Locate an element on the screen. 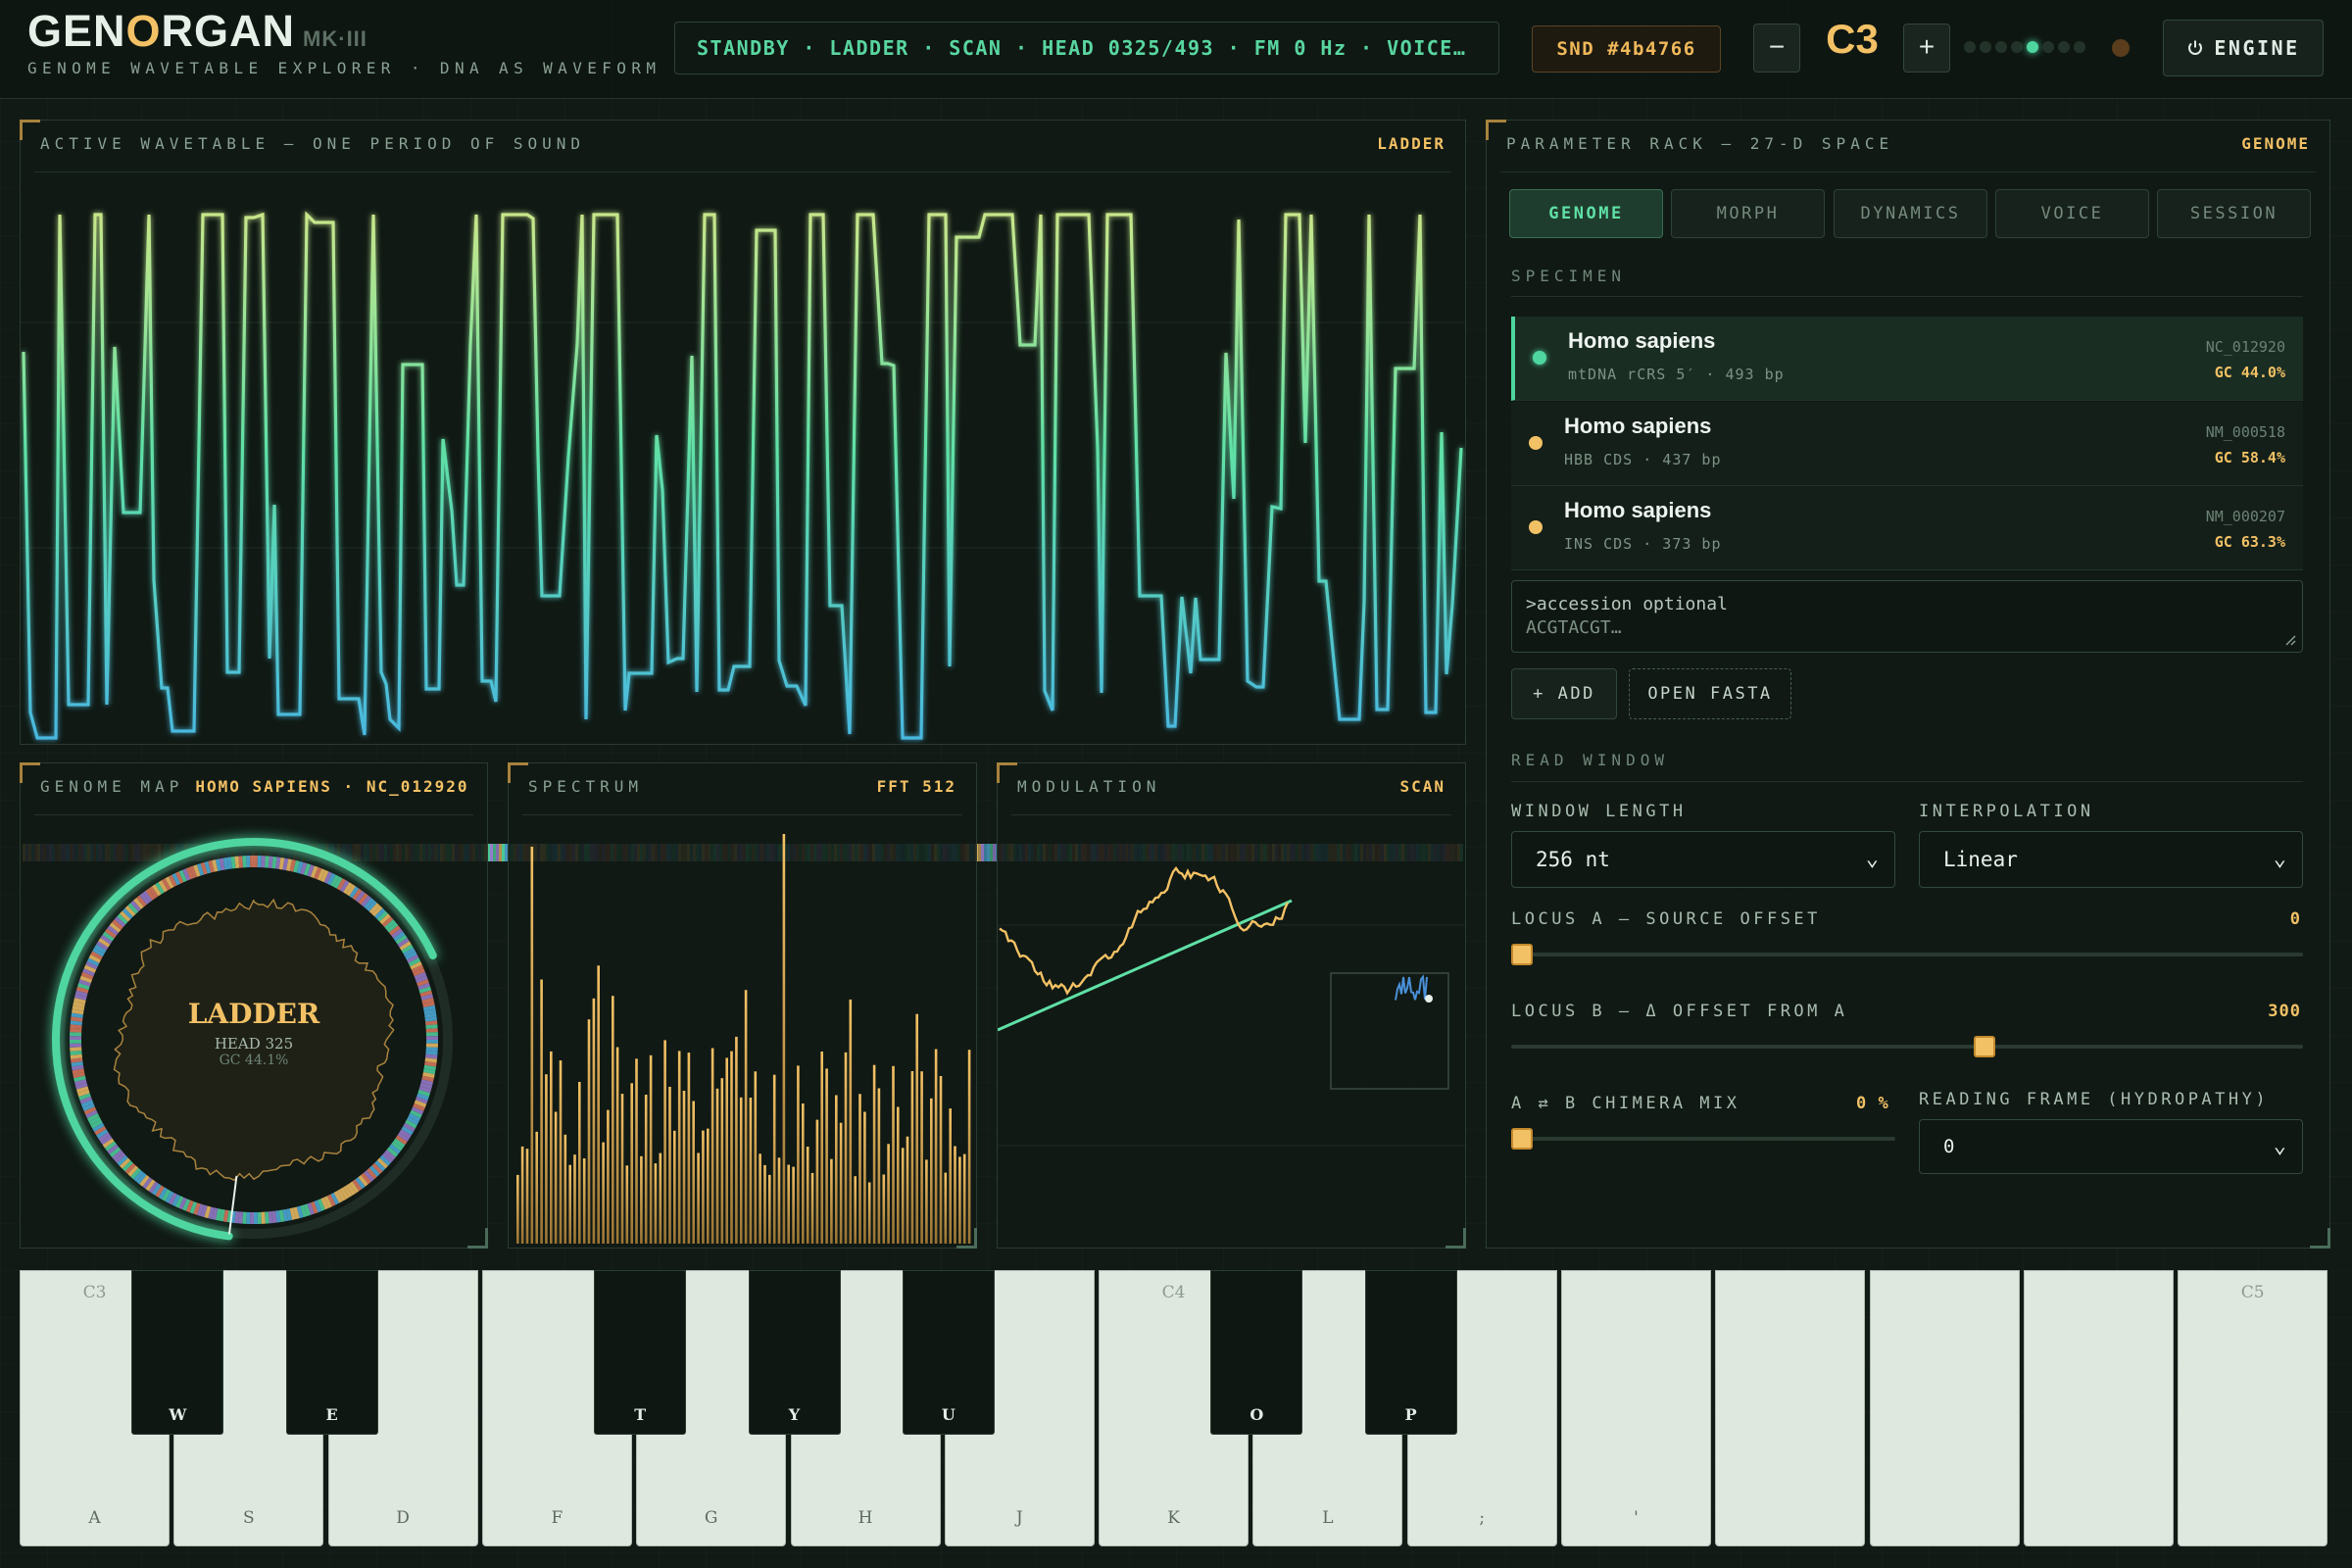  genome-map-ring: LADDER HEAD 325 GC 44.1% is located at coordinates (255, 1006).